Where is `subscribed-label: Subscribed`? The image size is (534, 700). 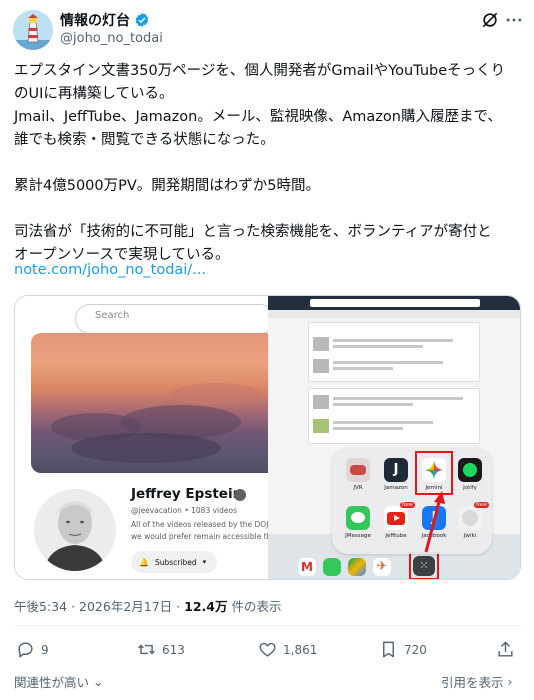
subscribed-label: Subscribed is located at coordinates (175, 562).